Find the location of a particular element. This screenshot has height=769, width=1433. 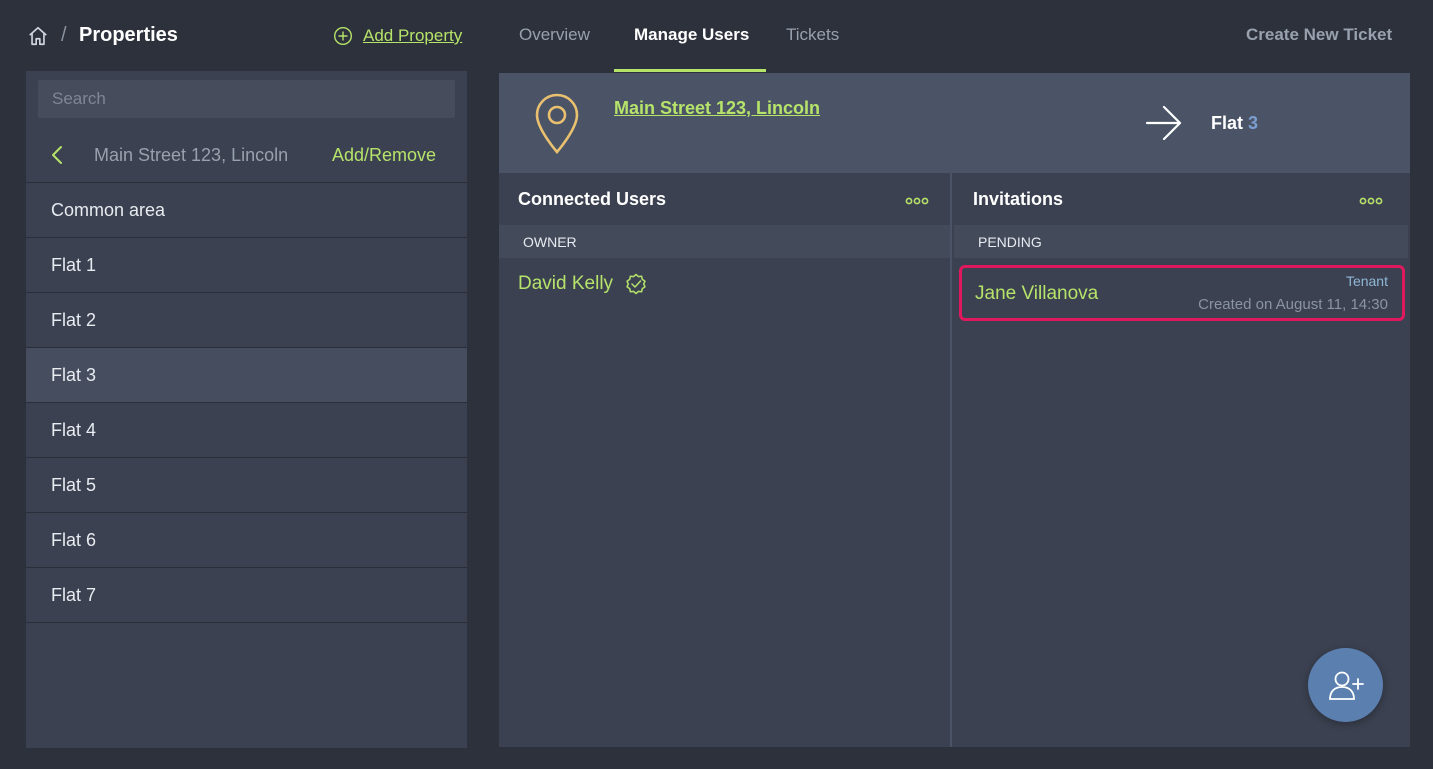

unit-label: Common area is located at coordinates (108, 209).